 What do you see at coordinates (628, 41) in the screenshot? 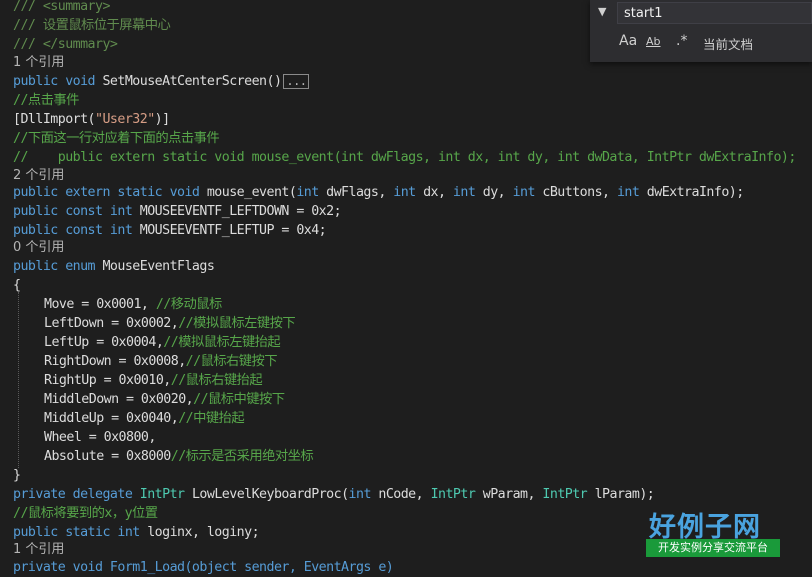
I see `match-case-icon: Aa` at bounding box center [628, 41].